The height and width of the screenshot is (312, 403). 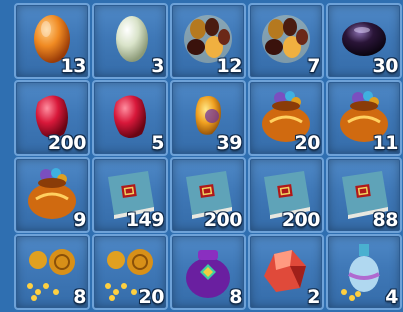 What do you see at coordinates (208, 272) in the screenshot?
I see `inventory-slot-purple-pouch: 8` at bounding box center [208, 272].